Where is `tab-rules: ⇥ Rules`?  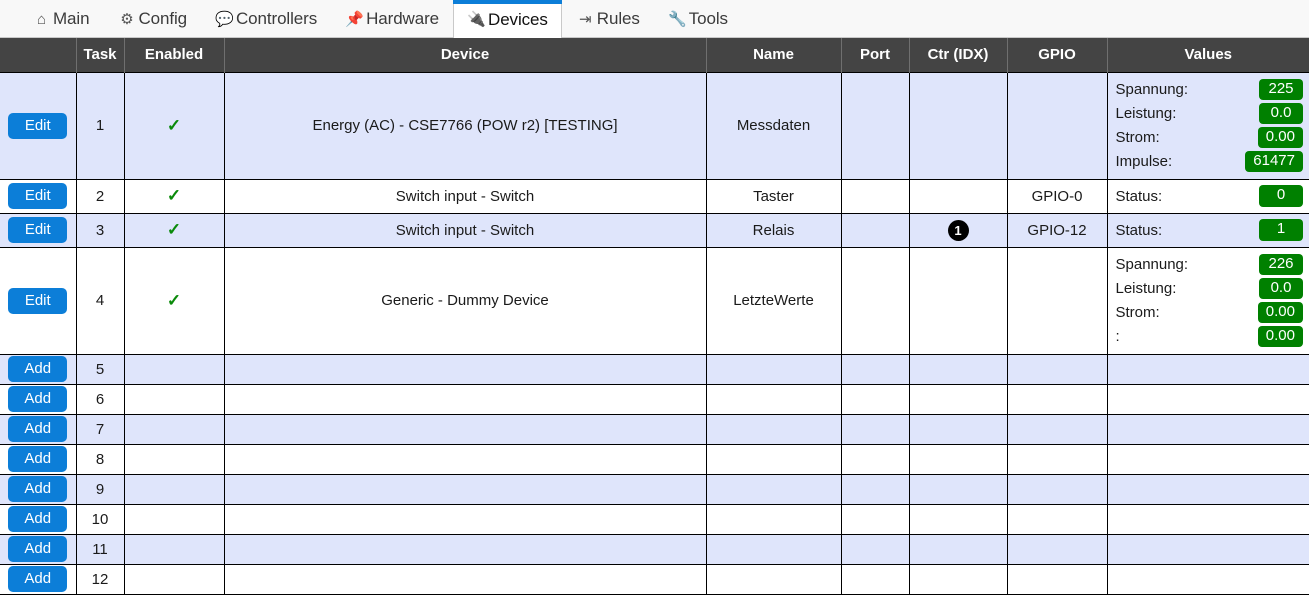 tab-rules: ⇥ Rules is located at coordinates (608, 18).